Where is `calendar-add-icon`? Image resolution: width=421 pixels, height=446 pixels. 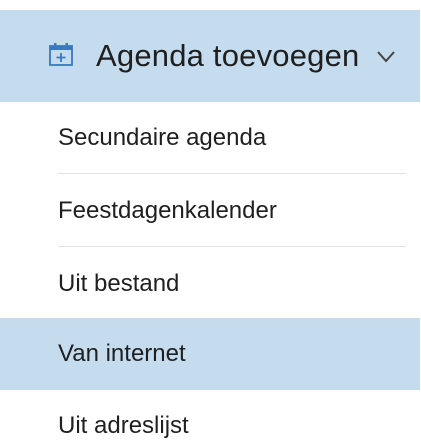
calendar-add-icon is located at coordinates (61, 54).